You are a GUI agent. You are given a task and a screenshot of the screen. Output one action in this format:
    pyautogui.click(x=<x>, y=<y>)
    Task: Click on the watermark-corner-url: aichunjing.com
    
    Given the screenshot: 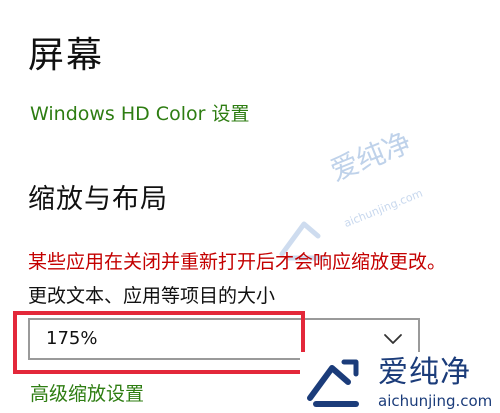 What is the action you would take?
    pyautogui.click(x=435, y=401)
    